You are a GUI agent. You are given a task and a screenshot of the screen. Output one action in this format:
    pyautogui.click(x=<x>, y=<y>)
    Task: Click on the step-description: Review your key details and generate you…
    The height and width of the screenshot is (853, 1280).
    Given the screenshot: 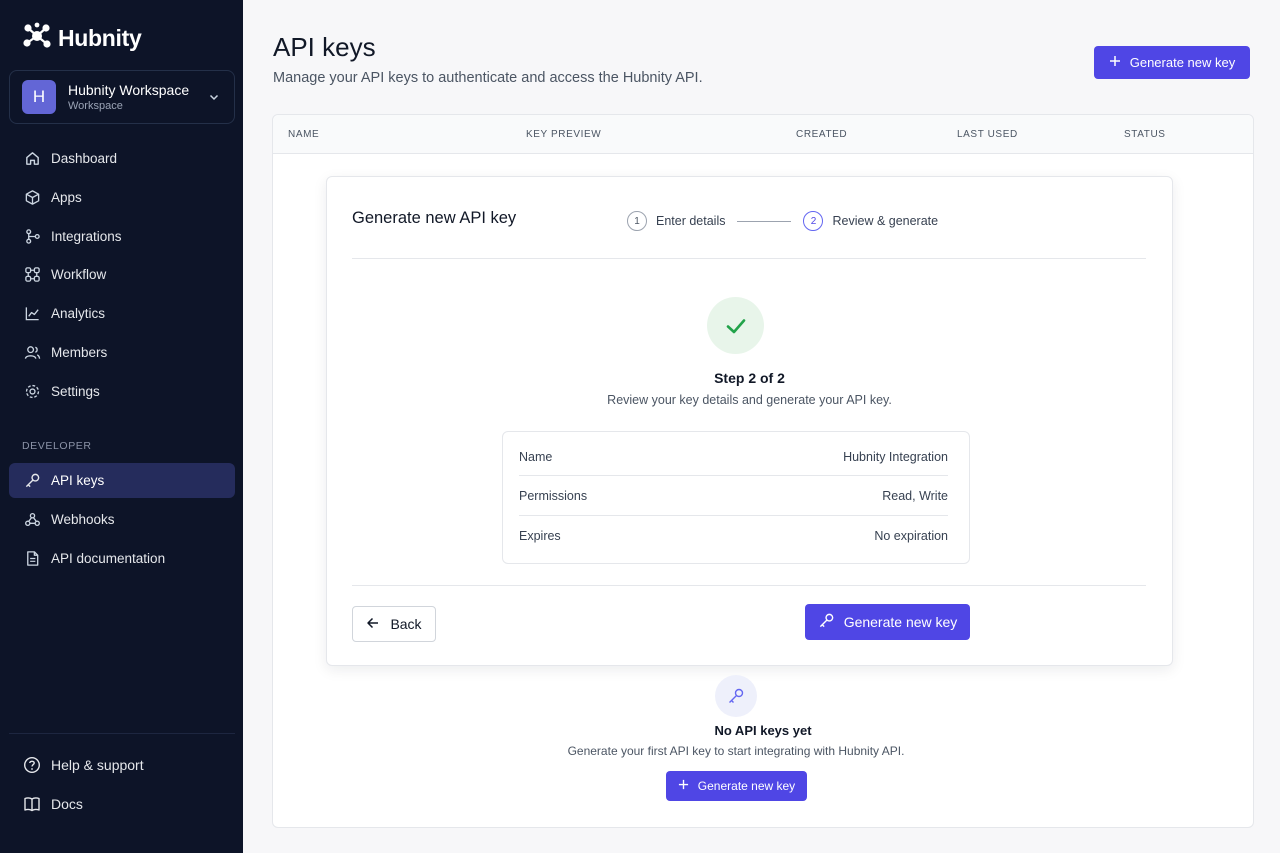 What is the action you would take?
    pyautogui.click(x=749, y=400)
    